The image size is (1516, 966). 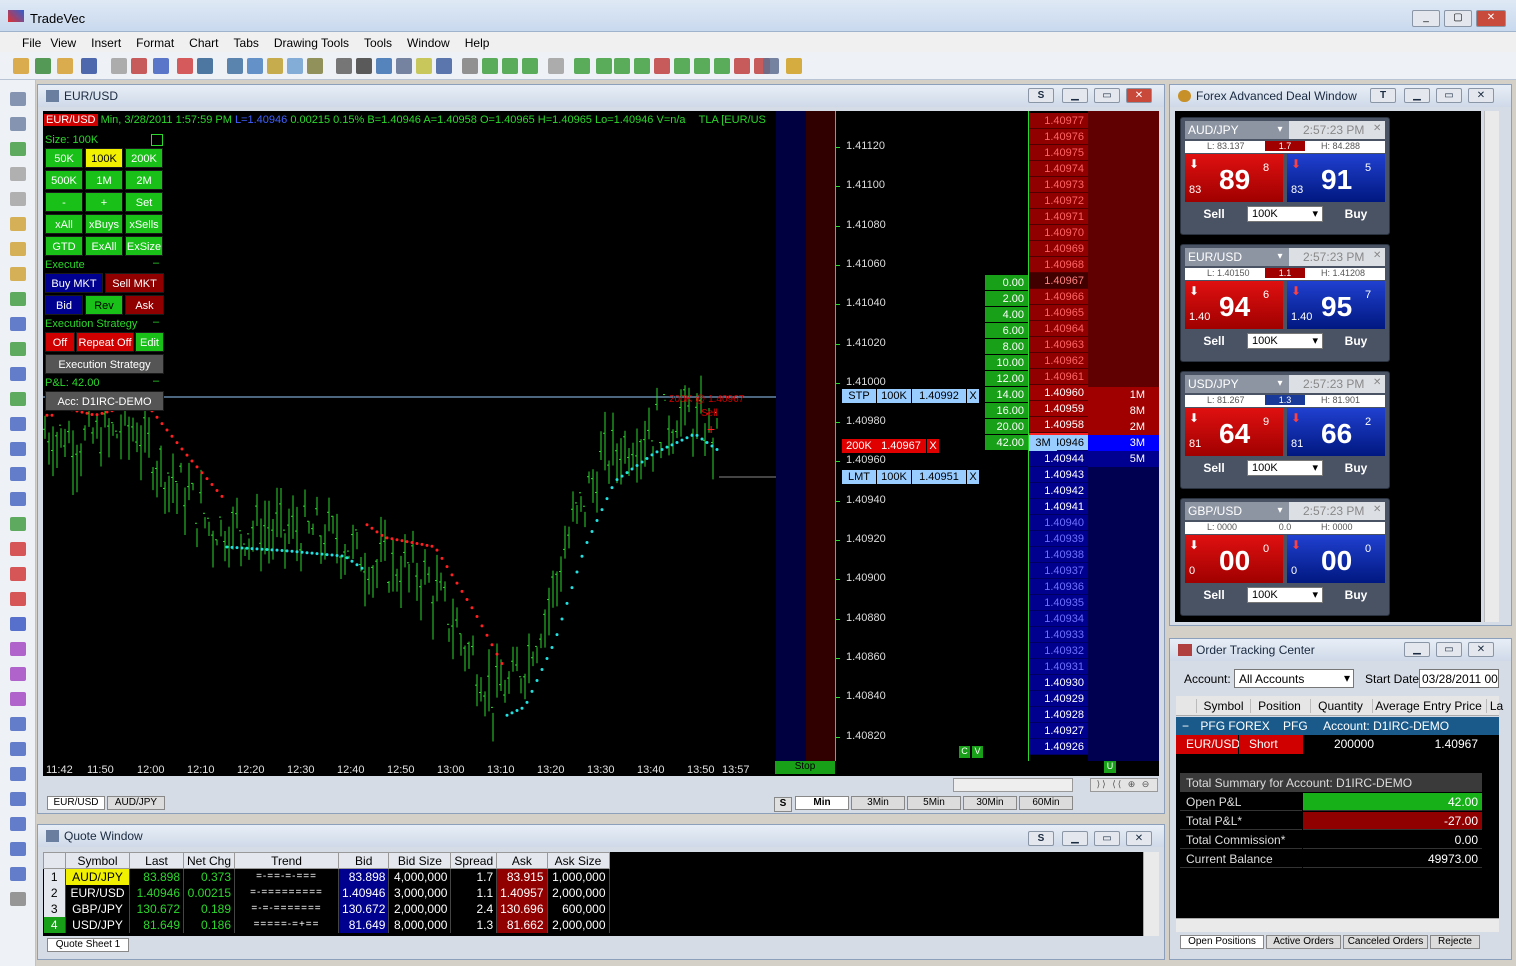 What do you see at coordinates (1058, 217) in the screenshot?
I see `ladder-ask-price: 1.40971` at bounding box center [1058, 217].